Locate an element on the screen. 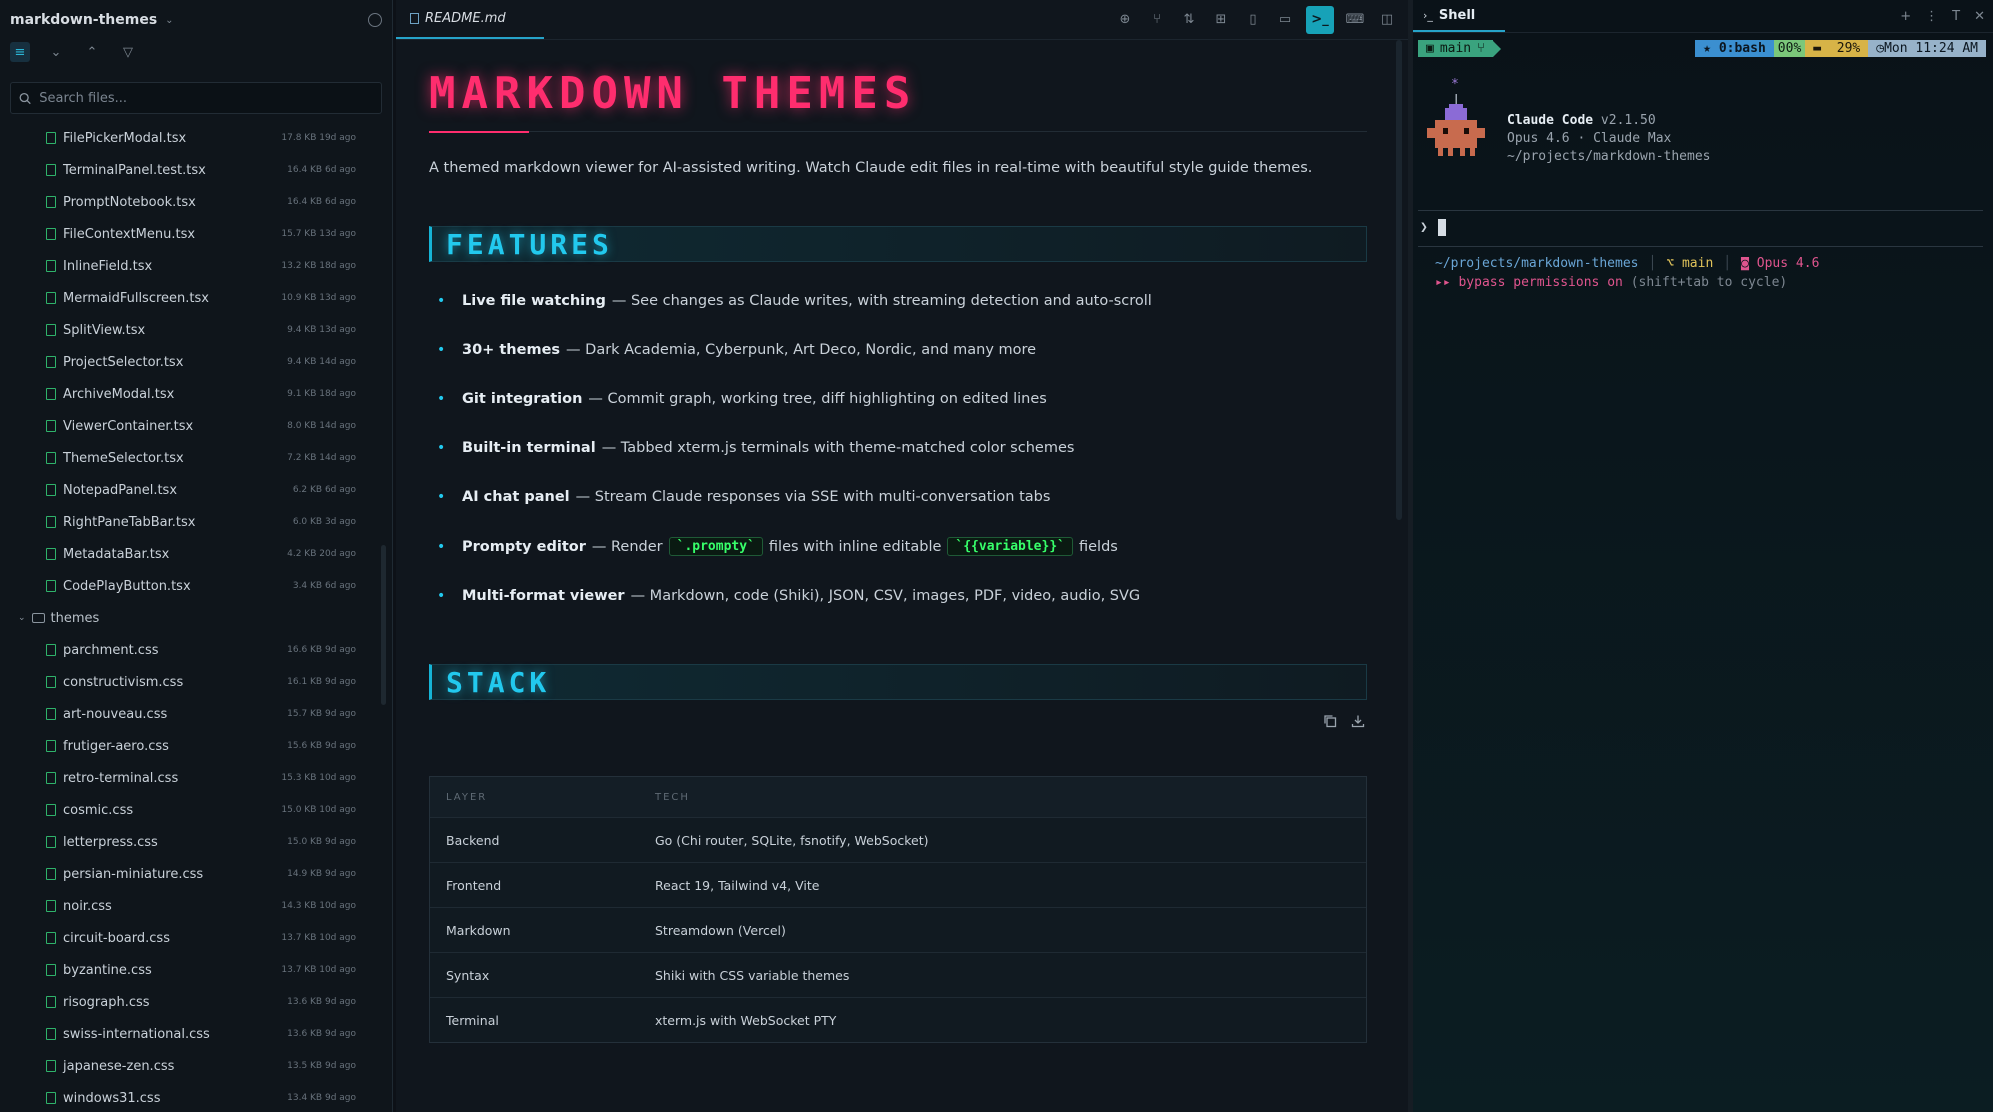 The height and width of the screenshot is (1112, 1993). file-name: parchment.css is located at coordinates (111, 650).